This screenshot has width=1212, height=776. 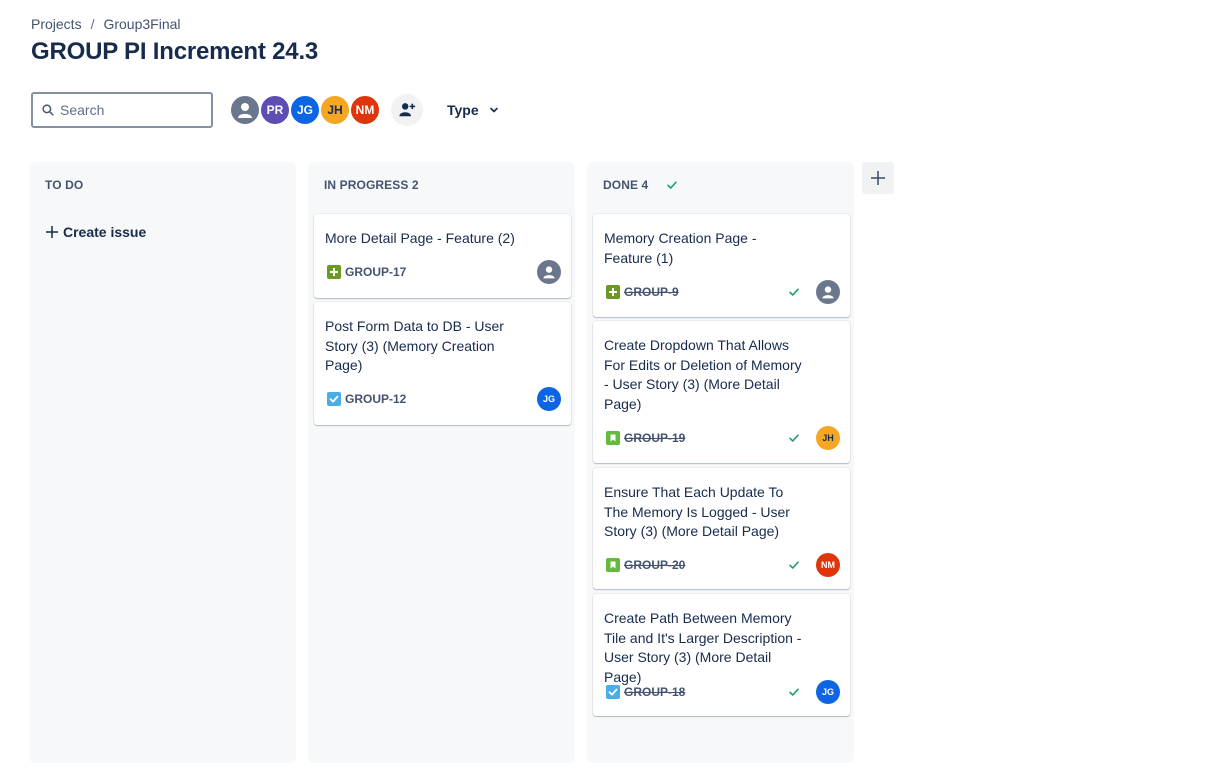 What do you see at coordinates (375, 272) in the screenshot?
I see `issue-key: GROUP-17` at bounding box center [375, 272].